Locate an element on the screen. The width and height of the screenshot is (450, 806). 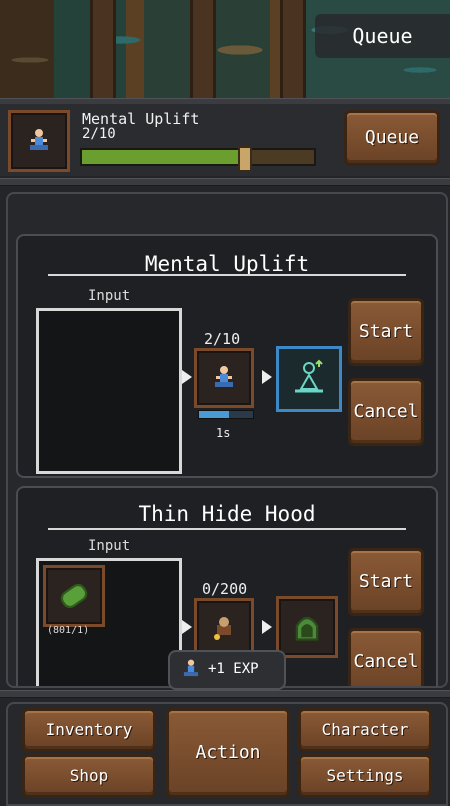
input-slot-area is located at coordinates (109, 391).